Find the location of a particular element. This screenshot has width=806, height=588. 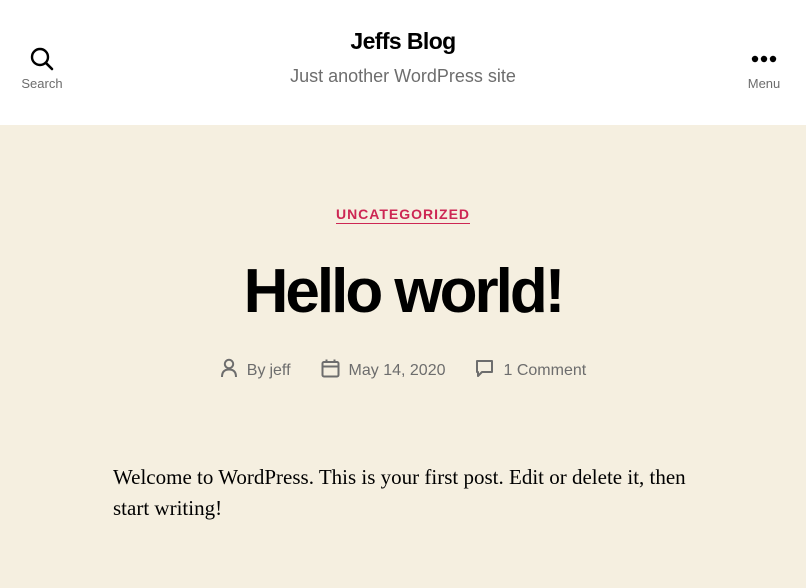

menu-toggle-button: Menu is located at coordinates (764, 72).